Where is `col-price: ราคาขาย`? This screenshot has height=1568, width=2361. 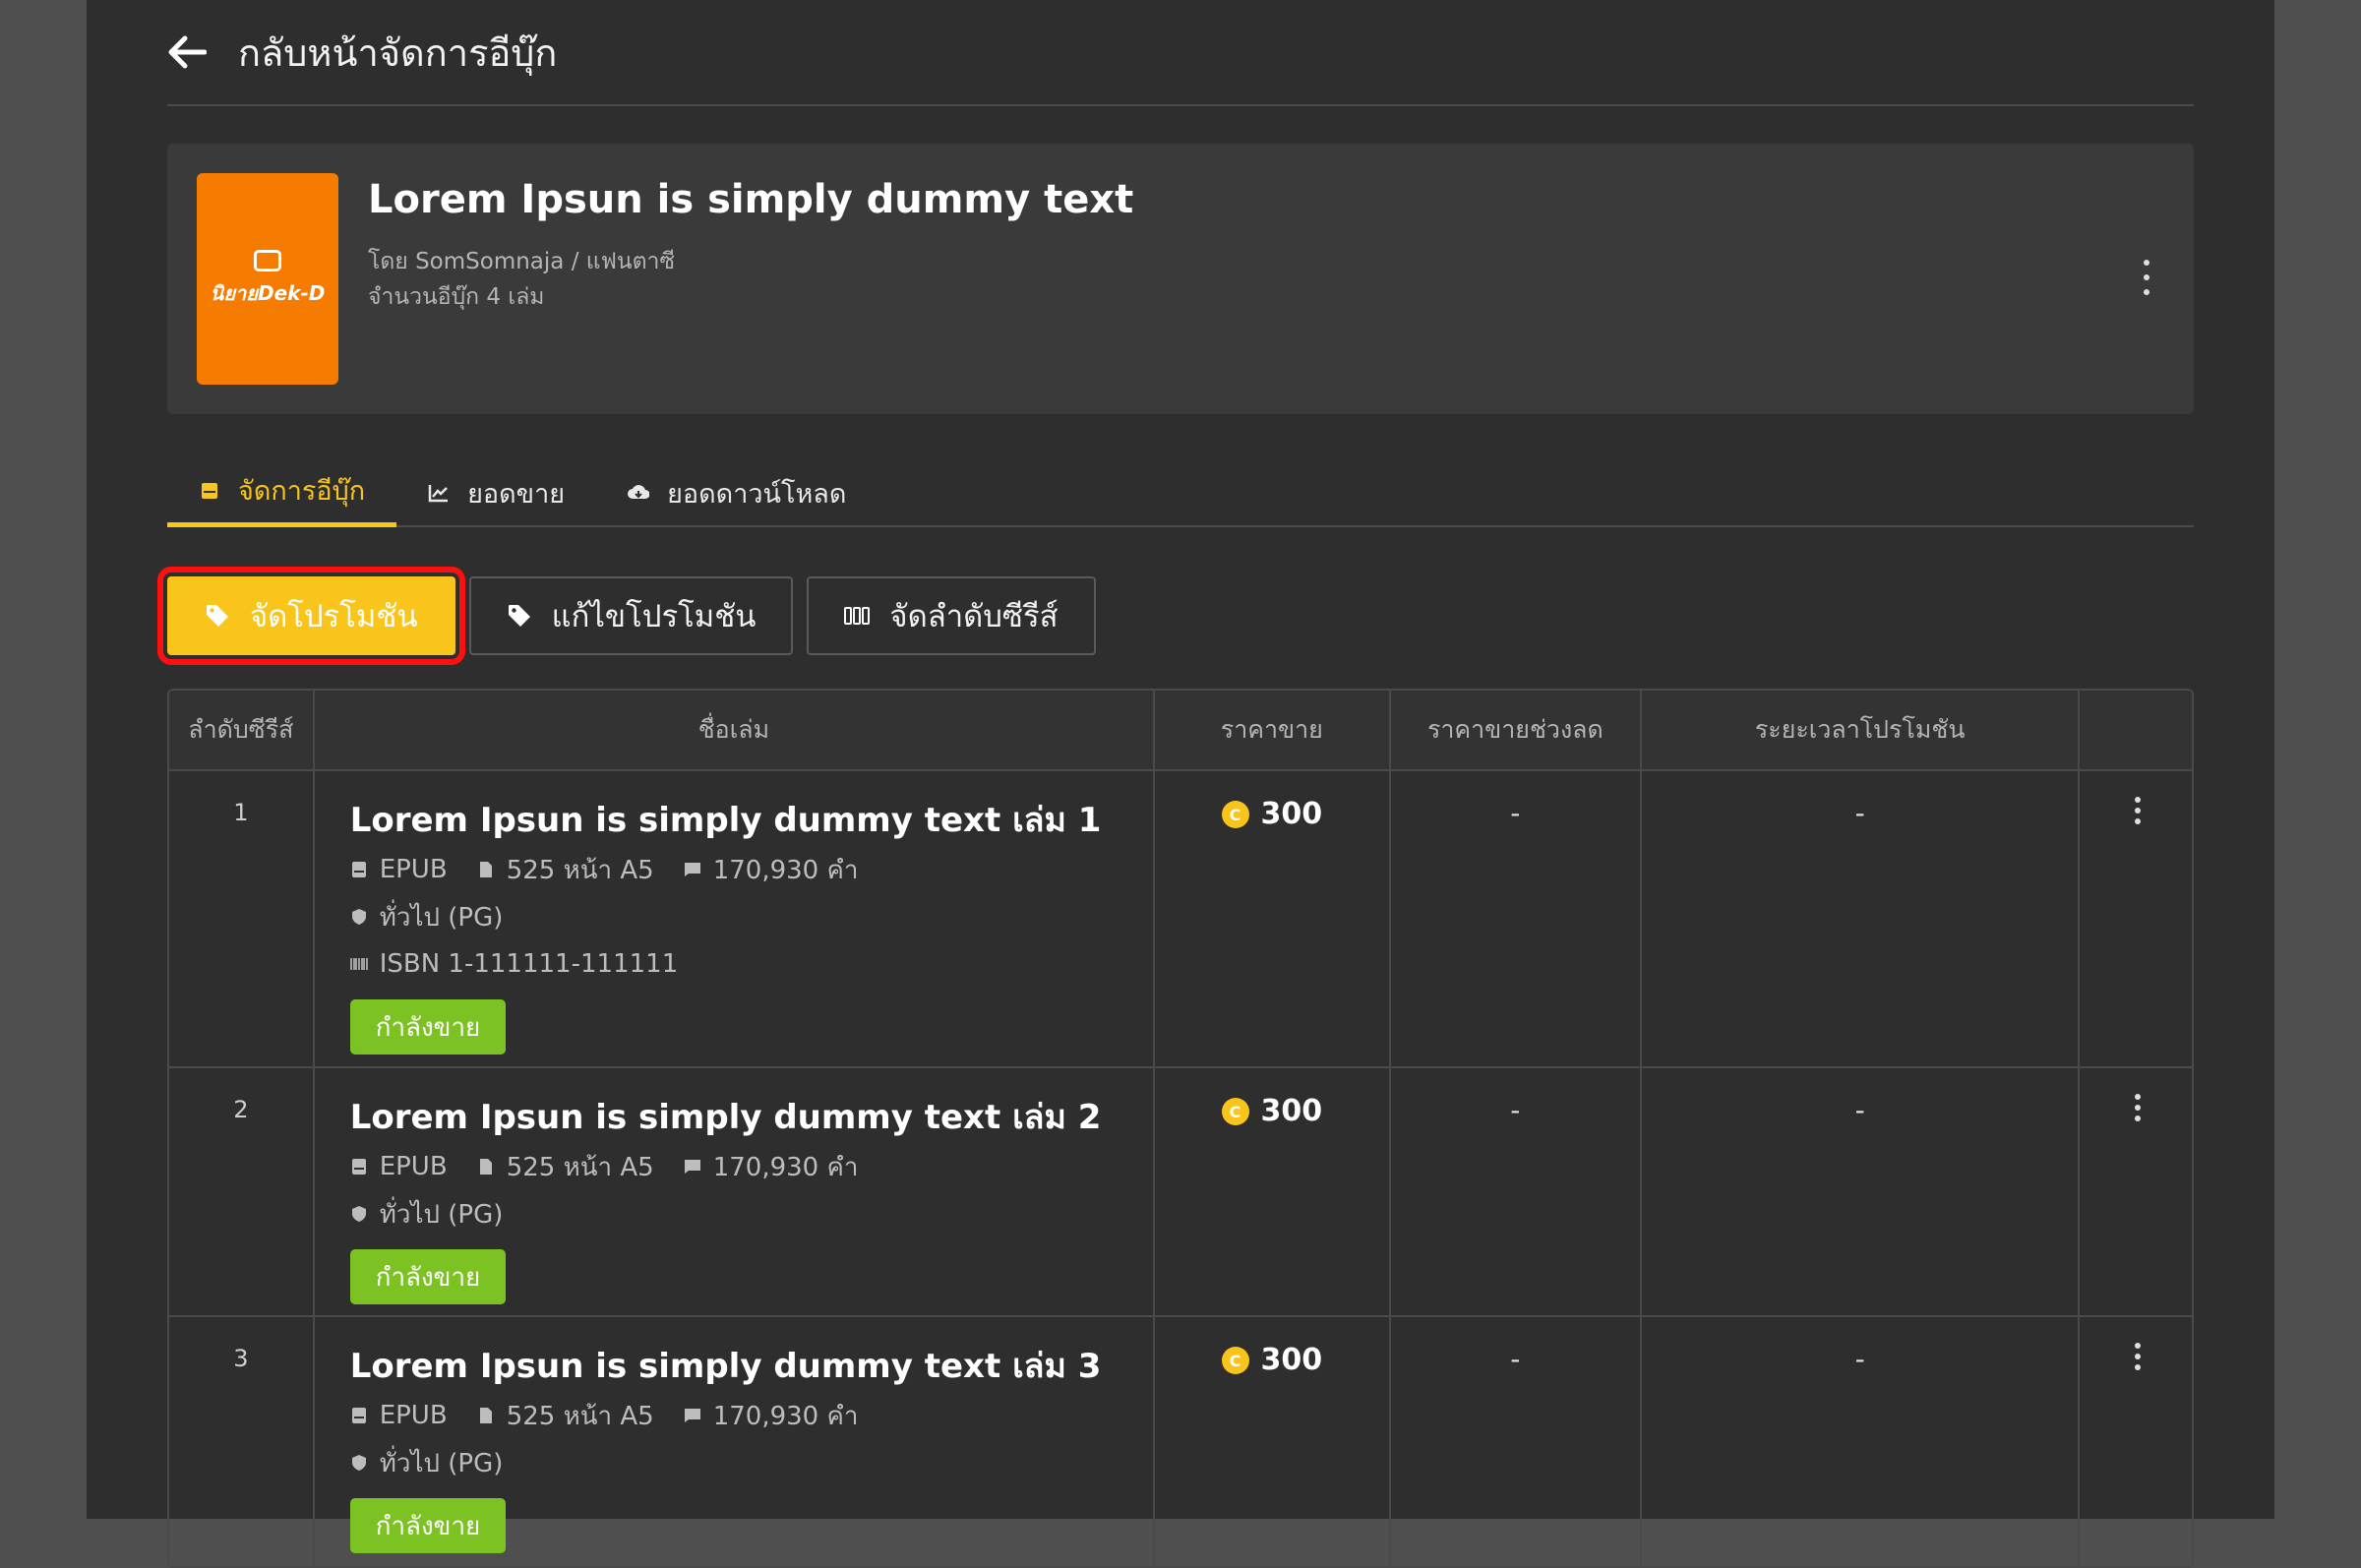 col-price: ราคาขาย is located at coordinates (1273, 730).